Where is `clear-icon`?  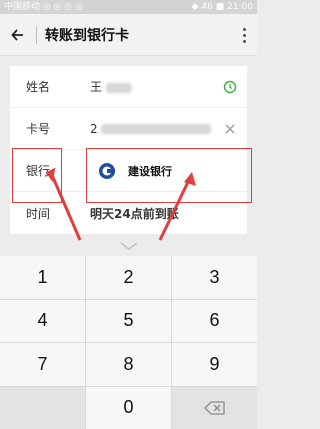 clear-icon is located at coordinates (230, 129).